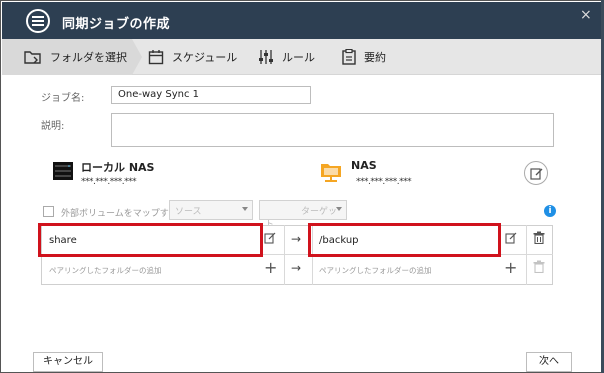 This screenshot has height=373, width=604. I want to click on description-textarea, so click(332, 130).